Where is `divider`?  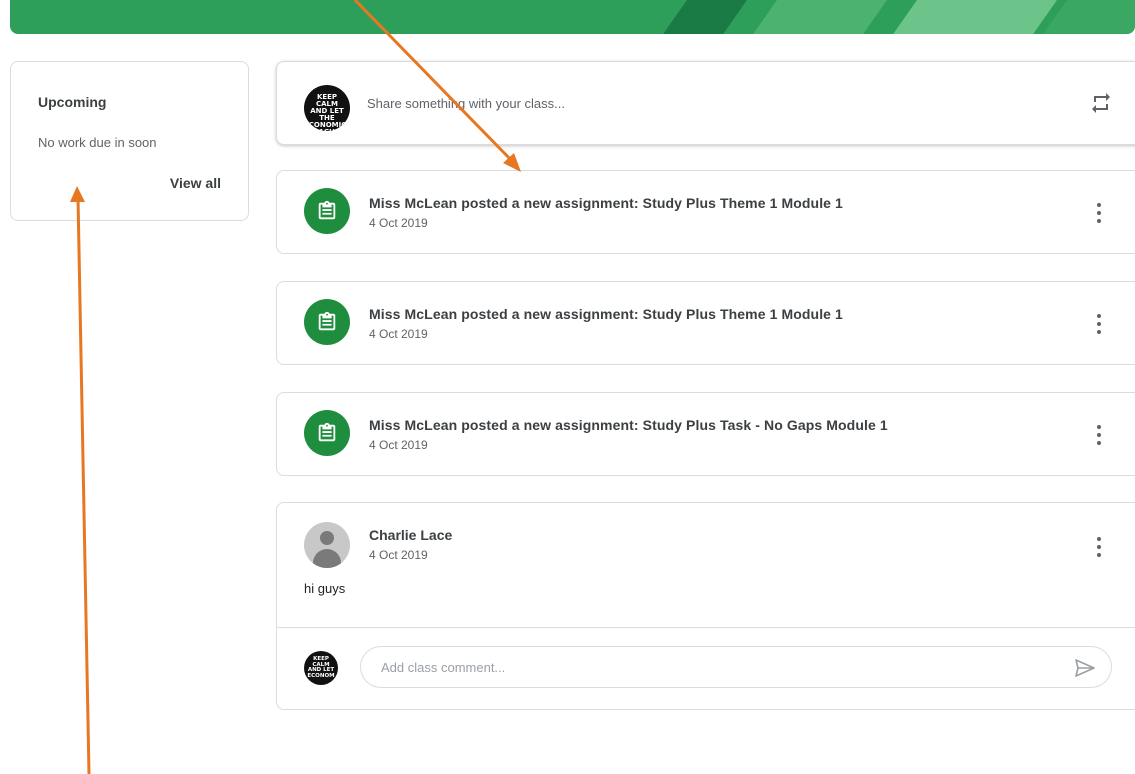 divider is located at coordinates (706, 627).